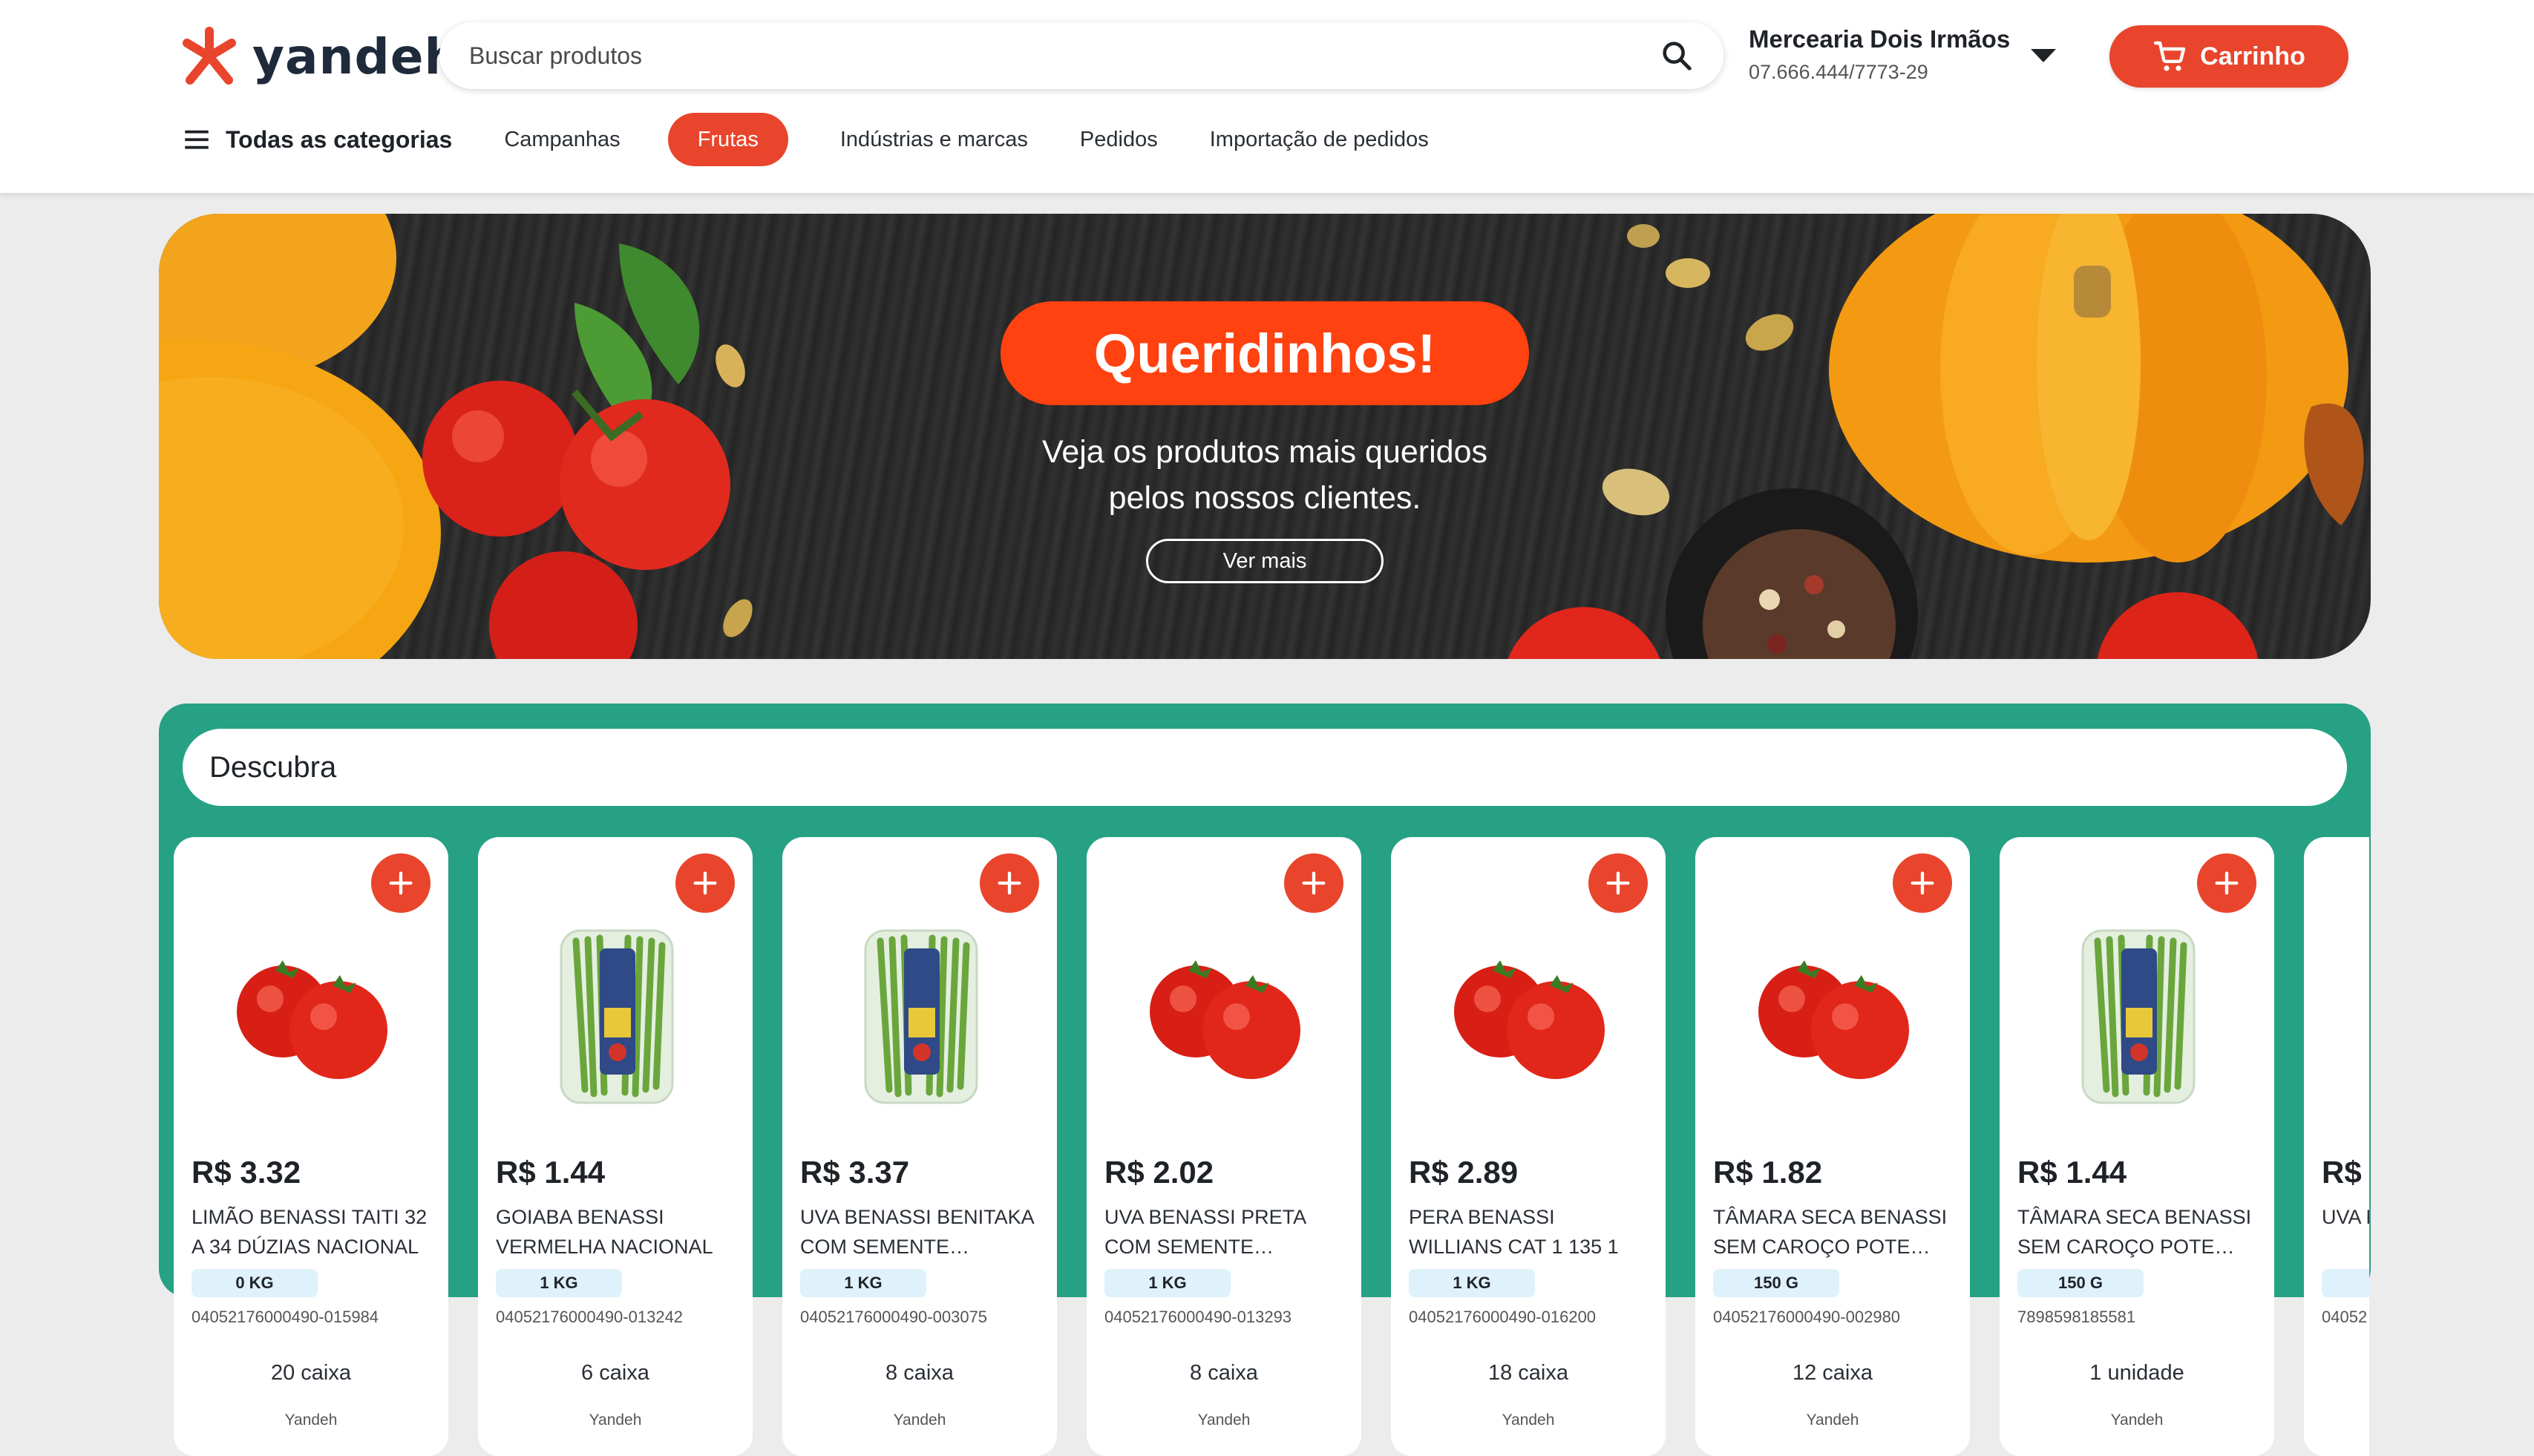 This screenshot has height=1456, width=2534. What do you see at coordinates (1514, 1232) in the screenshot?
I see `product-name: PERA BENASSI WILLIANS CAT 1 135 1` at bounding box center [1514, 1232].